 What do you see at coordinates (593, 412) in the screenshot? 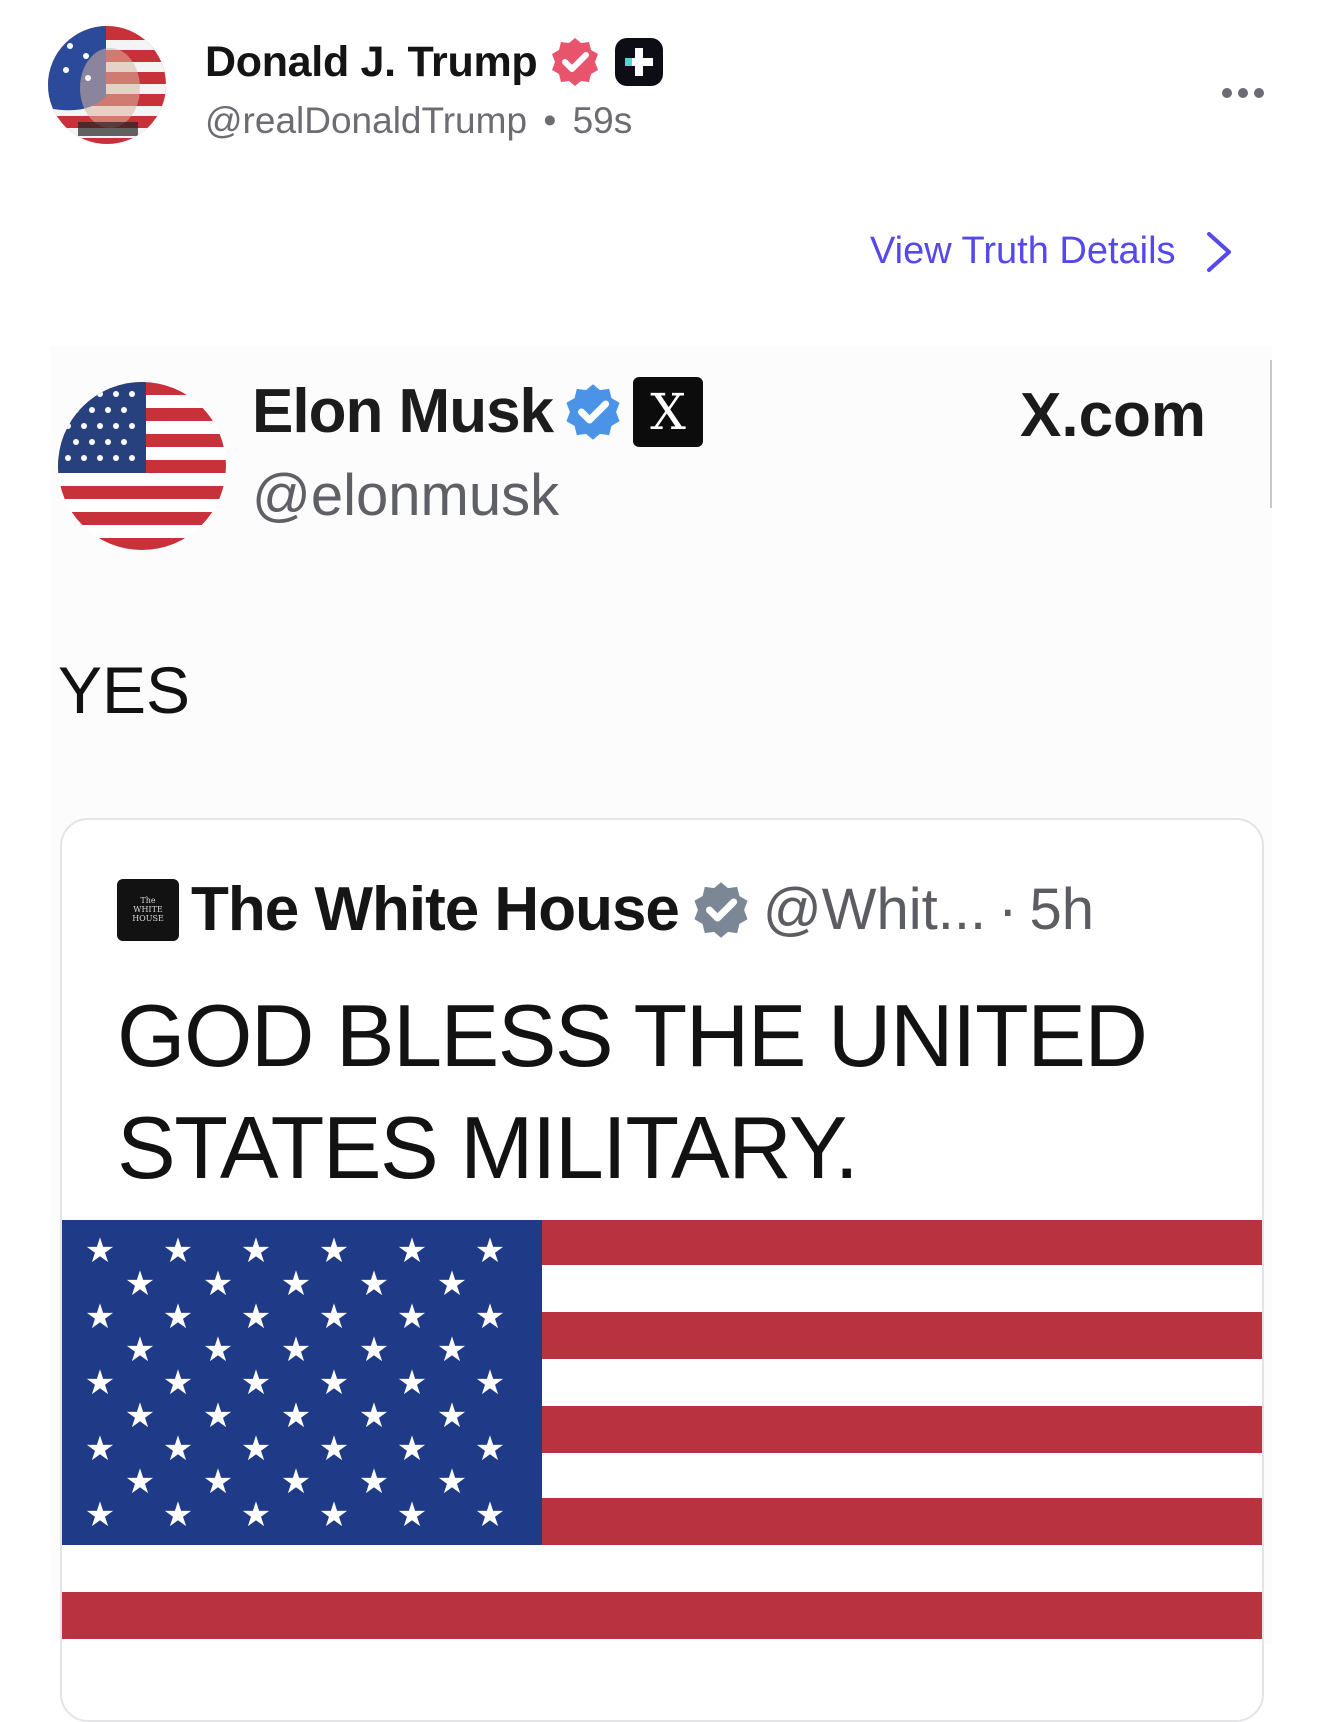
I see `blue-verified-icon` at bounding box center [593, 412].